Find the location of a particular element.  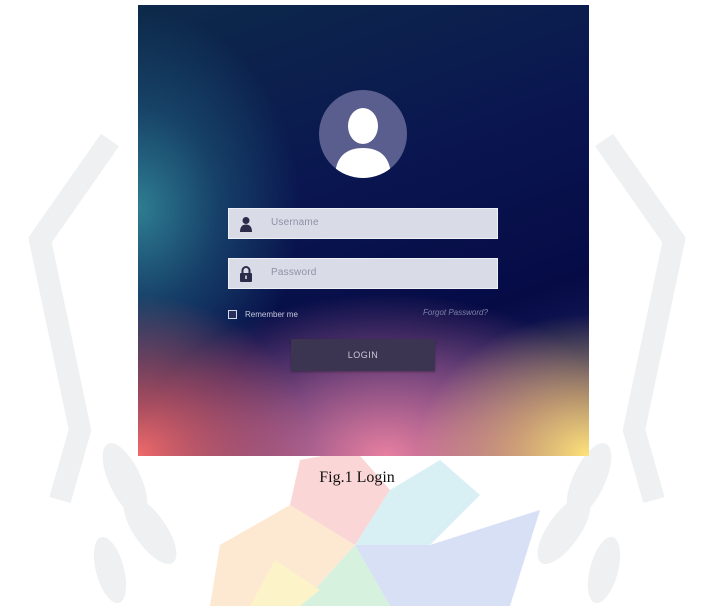

login-button: LOGIN is located at coordinates (363, 355).